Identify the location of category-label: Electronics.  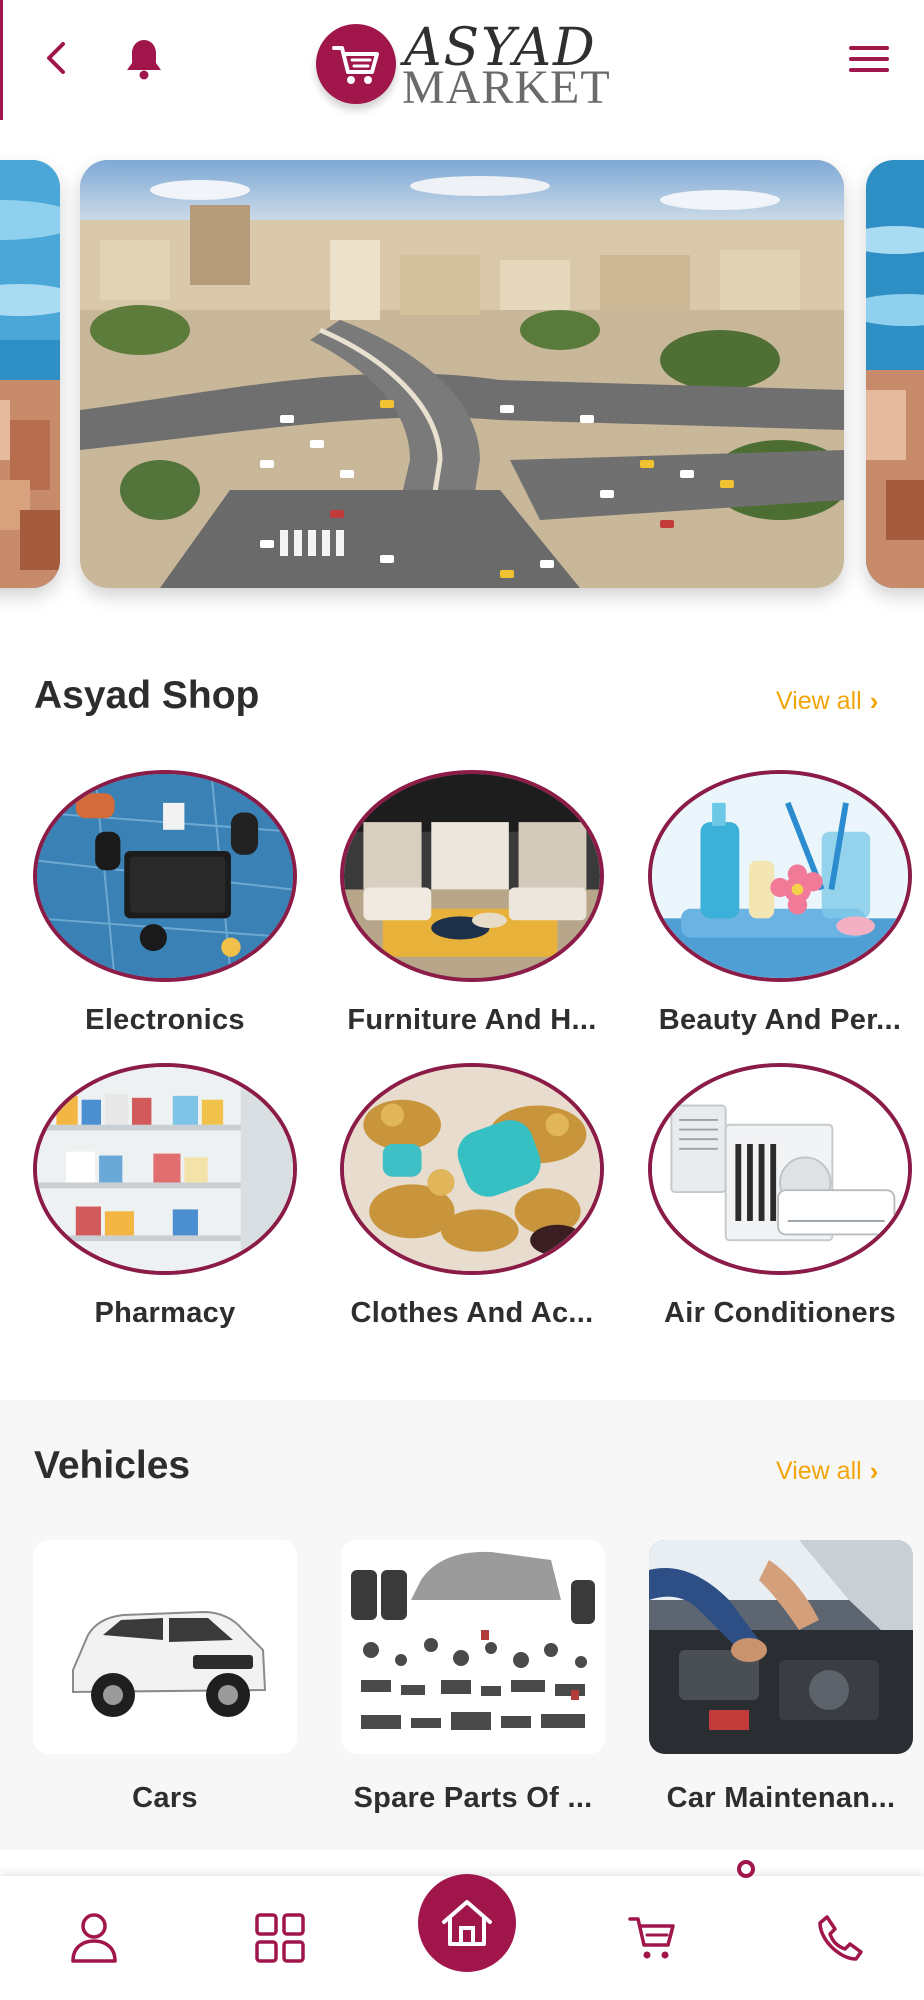
(165, 1020).